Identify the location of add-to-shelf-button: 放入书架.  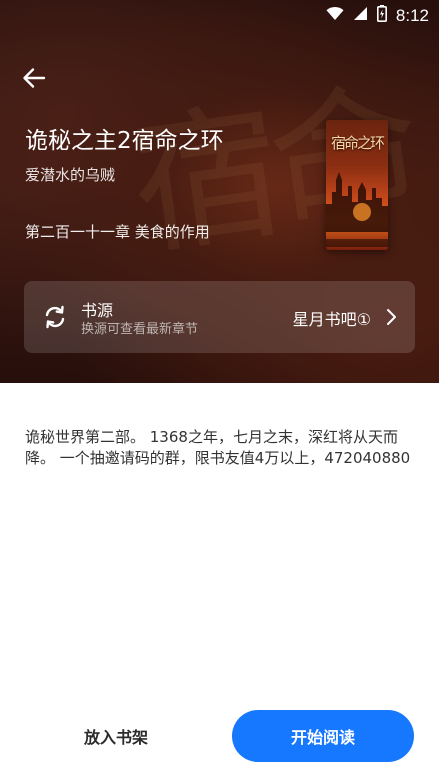
(116, 736).